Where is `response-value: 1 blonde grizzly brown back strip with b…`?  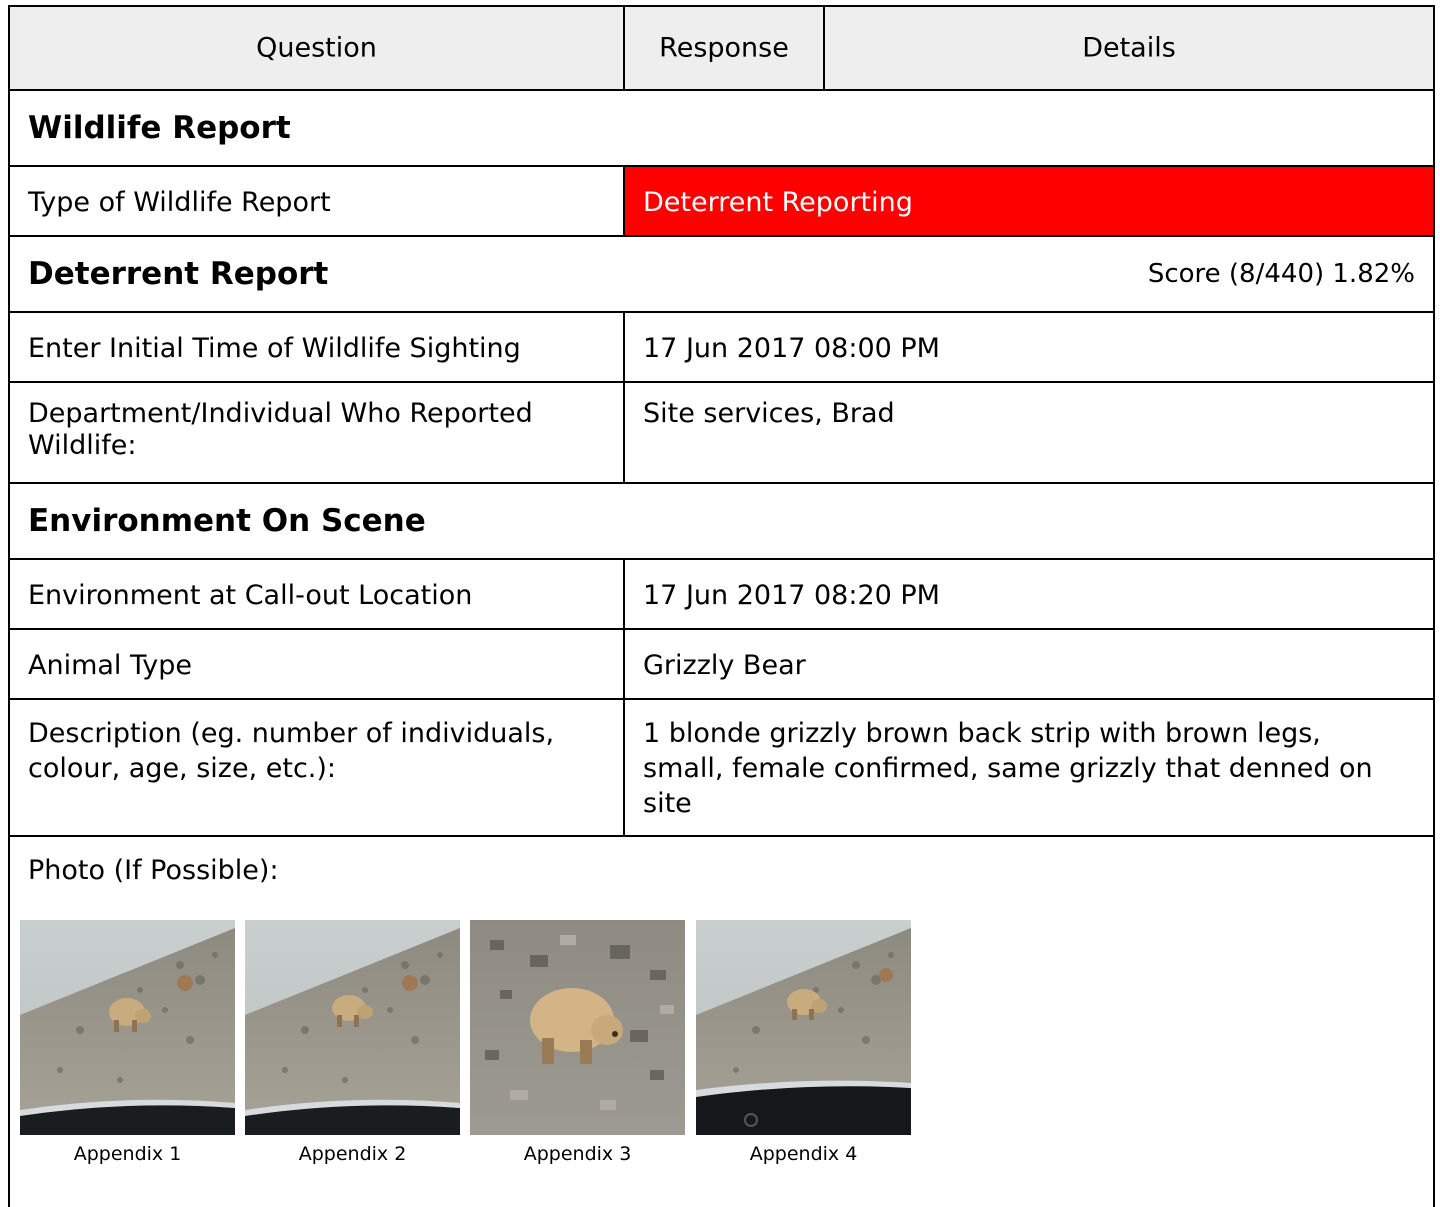
response-value: 1 blonde grizzly brown back strip with b… is located at coordinates (1008, 769).